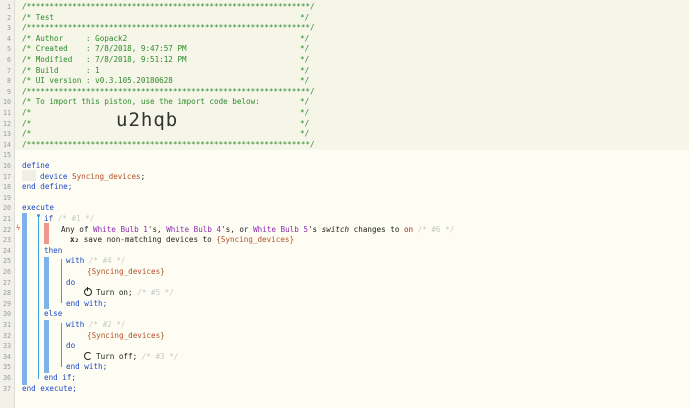 The image size is (689, 408). I want to click on line-number: 9, so click(9, 91).